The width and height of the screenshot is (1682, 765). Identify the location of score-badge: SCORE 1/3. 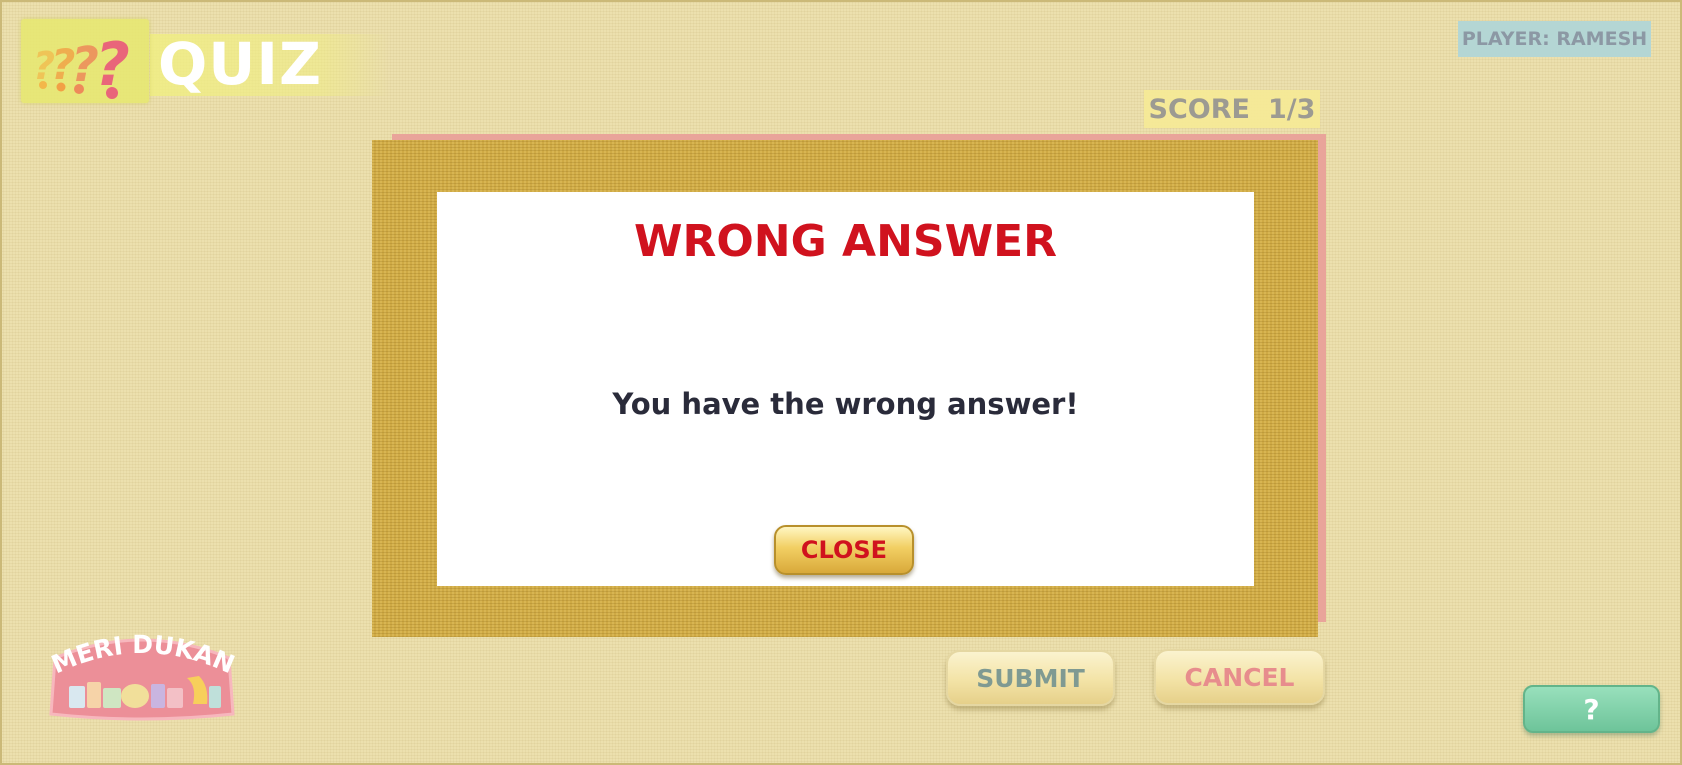
(1232, 109).